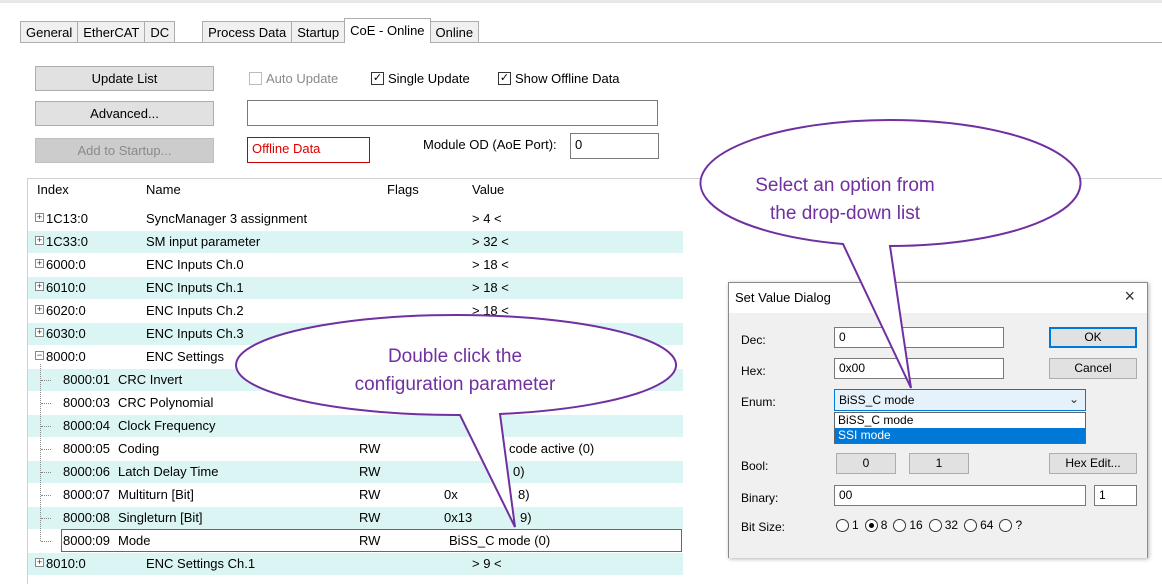 The image size is (1162, 584). What do you see at coordinates (387, 30) in the screenshot?
I see `tab-coe-online: CoE - Online` at bounding box center [387, 30].